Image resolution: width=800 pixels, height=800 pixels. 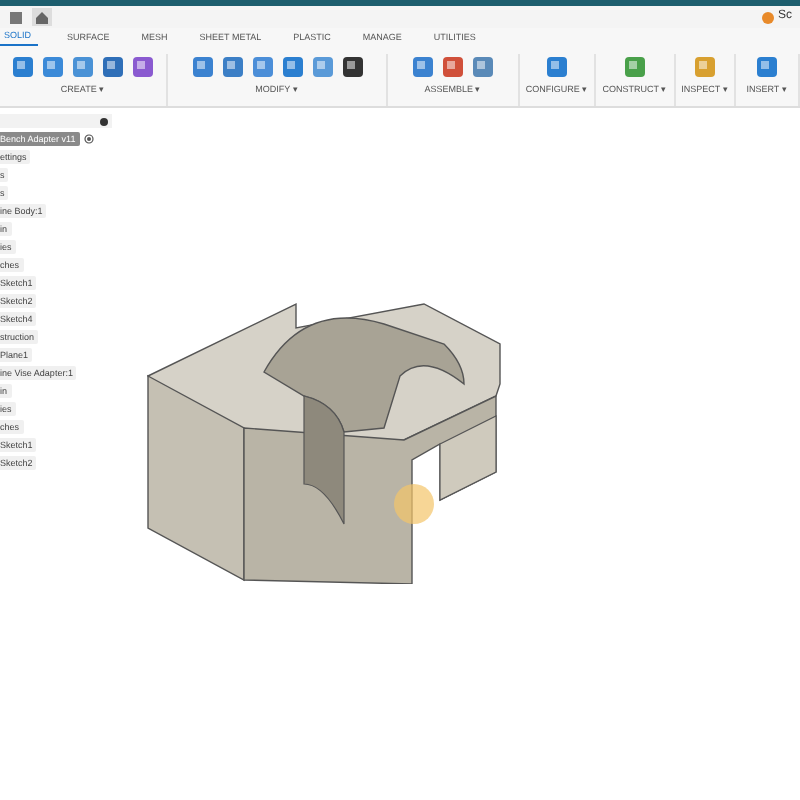 What do you see at coordinates (42, 17) in the screenshot?
I see `home-button` at bounding box center [42, 17].